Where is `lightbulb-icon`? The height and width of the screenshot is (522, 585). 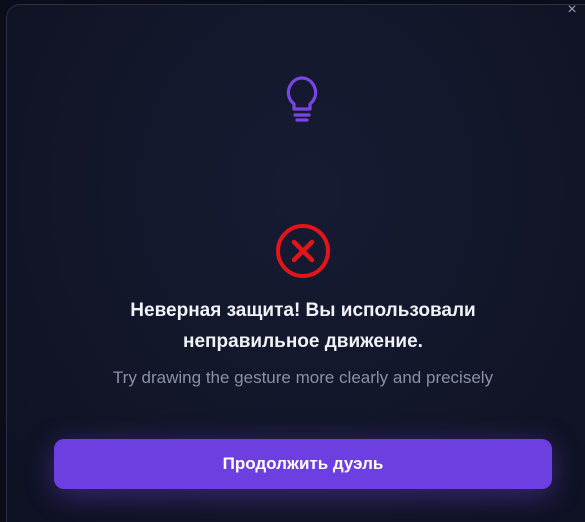 lightbulb-icon is located at coordinates (302, 99).